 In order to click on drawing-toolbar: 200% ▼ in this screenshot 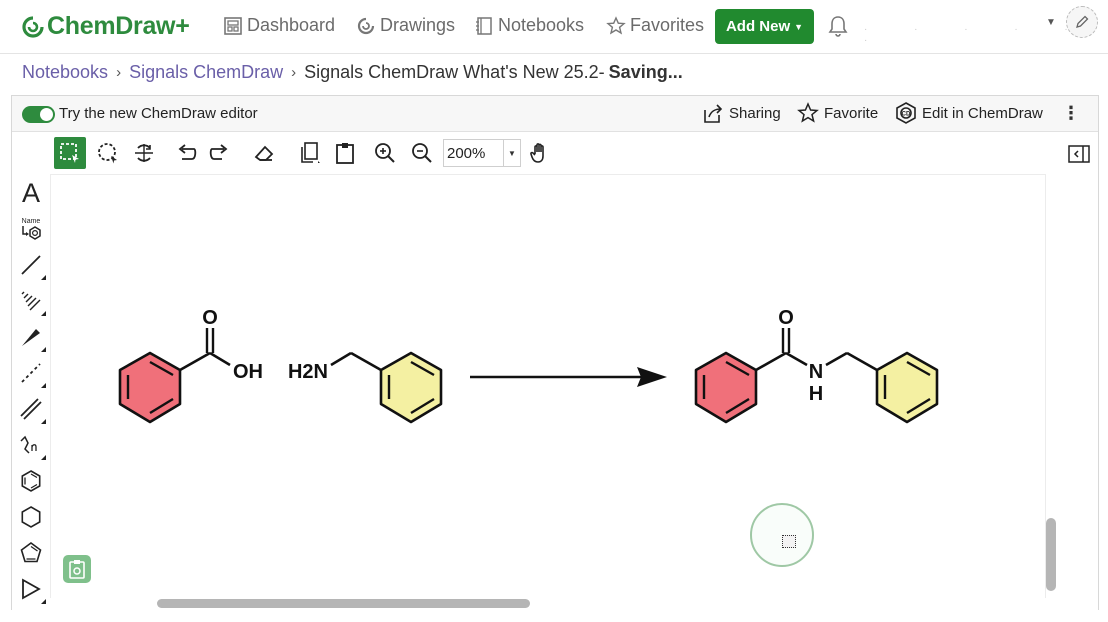, I will do `click(555, 153)`.